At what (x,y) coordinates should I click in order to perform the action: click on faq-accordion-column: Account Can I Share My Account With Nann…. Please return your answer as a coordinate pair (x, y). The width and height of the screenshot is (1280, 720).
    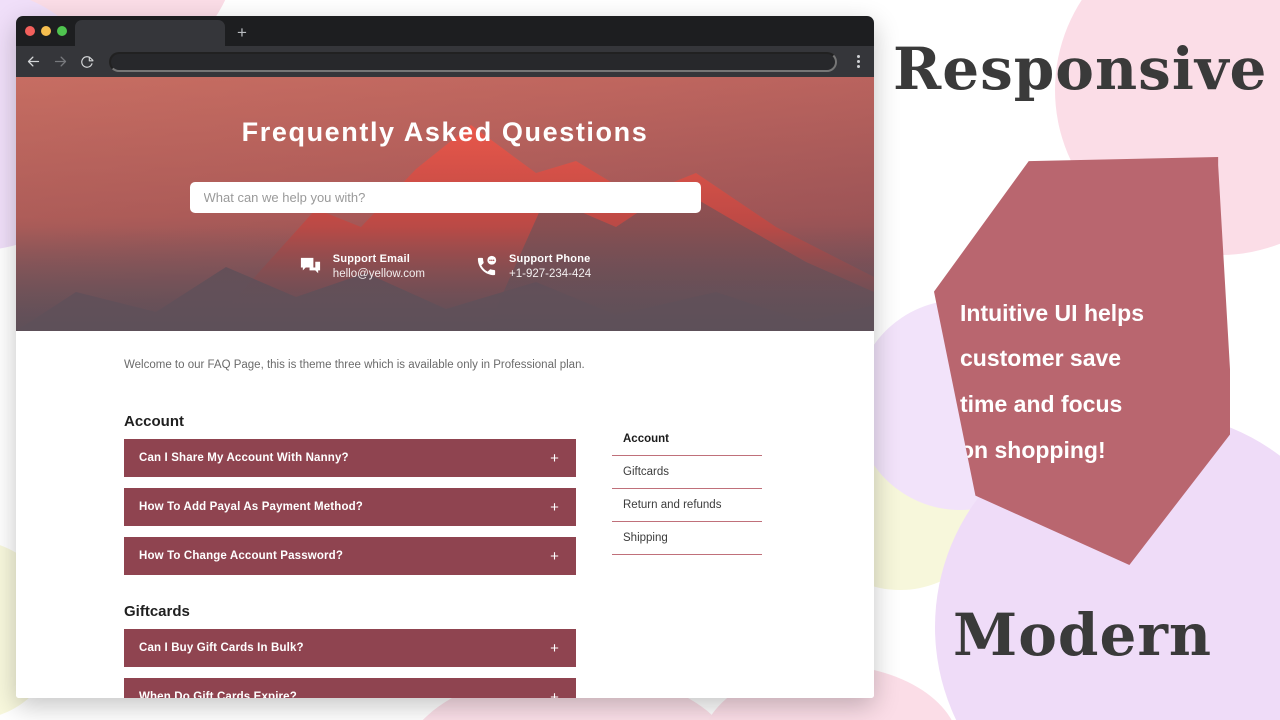
    Looking at the image, I should click on (350, 555).